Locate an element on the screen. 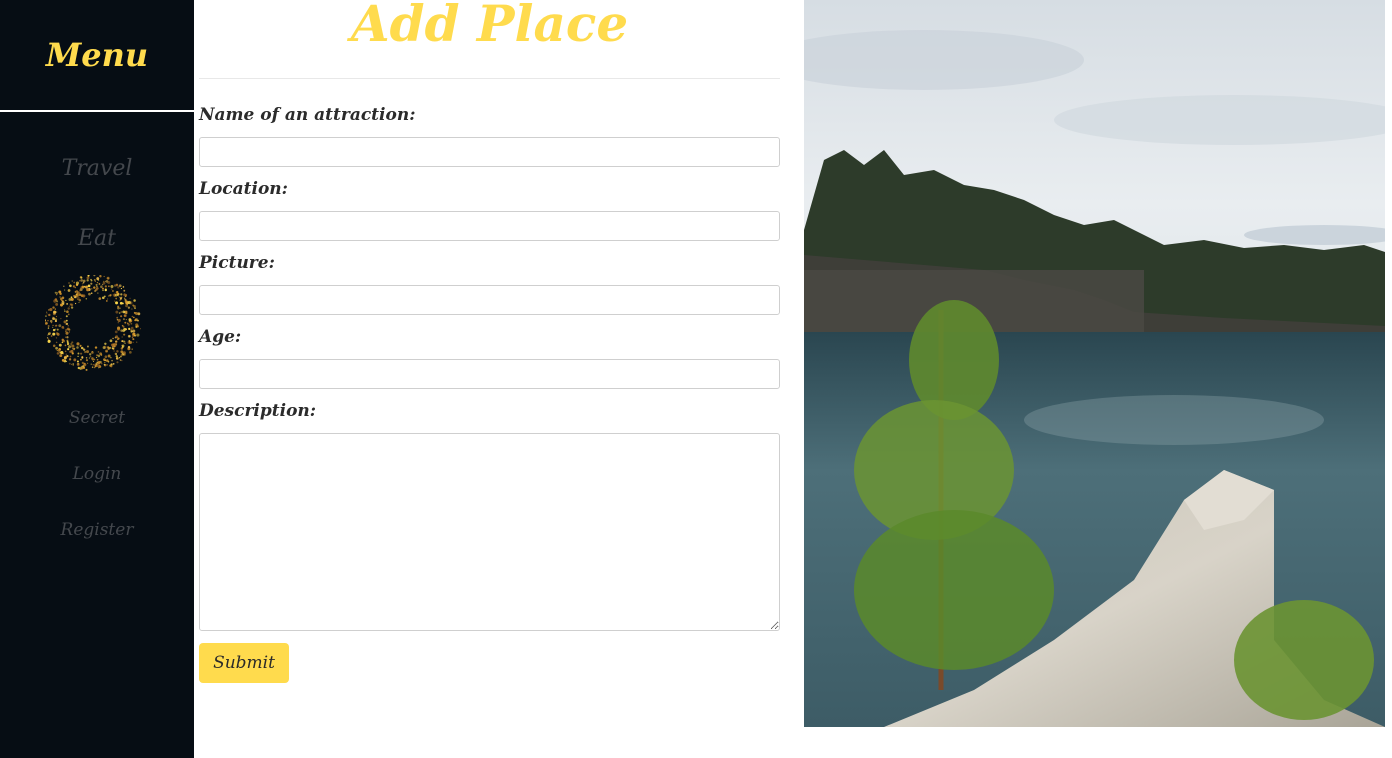  menu-title: Menu is located at coordinates (97, 56).